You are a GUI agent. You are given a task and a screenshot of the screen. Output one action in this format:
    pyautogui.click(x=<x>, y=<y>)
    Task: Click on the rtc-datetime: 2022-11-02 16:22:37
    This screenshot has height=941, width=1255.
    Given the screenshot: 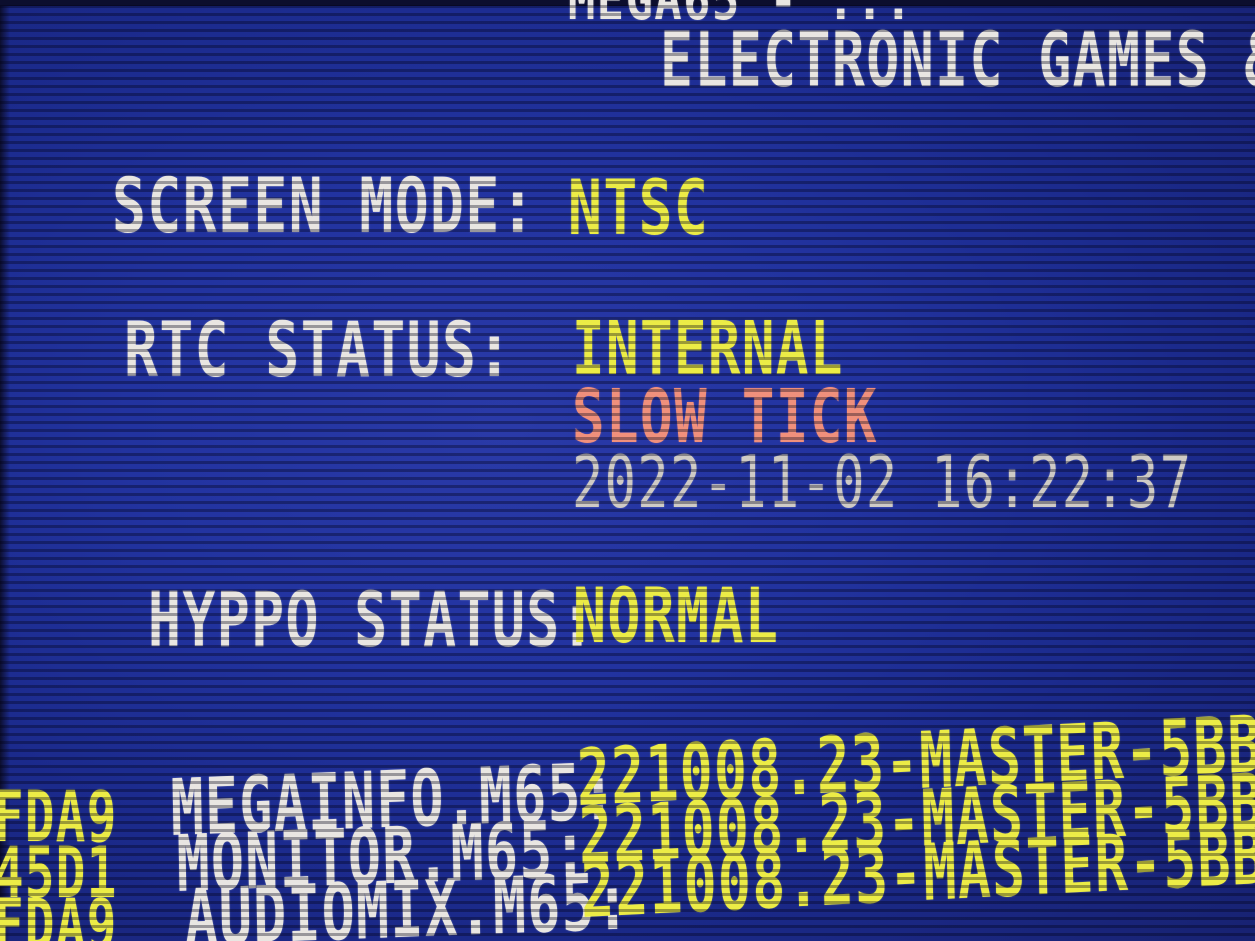 What is the action you would take?
    pyautogui.click(x=882, y=482)
    